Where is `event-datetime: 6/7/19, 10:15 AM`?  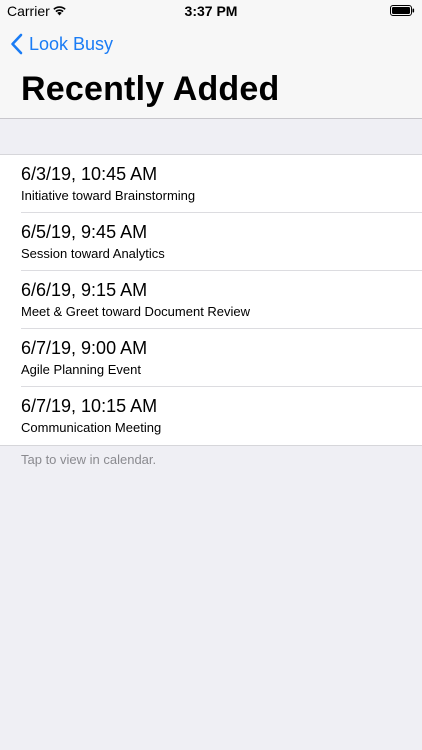
event-datetime: 6/7/19, 10:15 AM is located at coordinates (89, 406).